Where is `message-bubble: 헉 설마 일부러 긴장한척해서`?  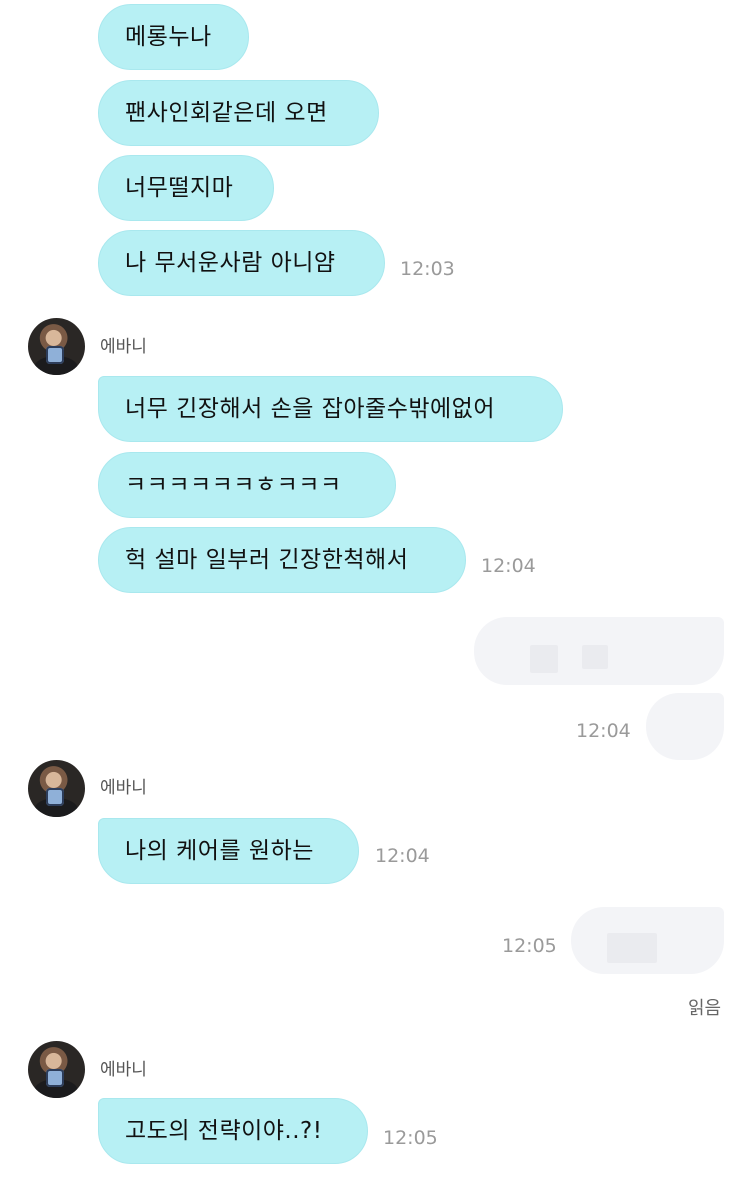 message-bubble: 헉 설마 일부러 긴장한척해서 is located at coordinates (282, 560).